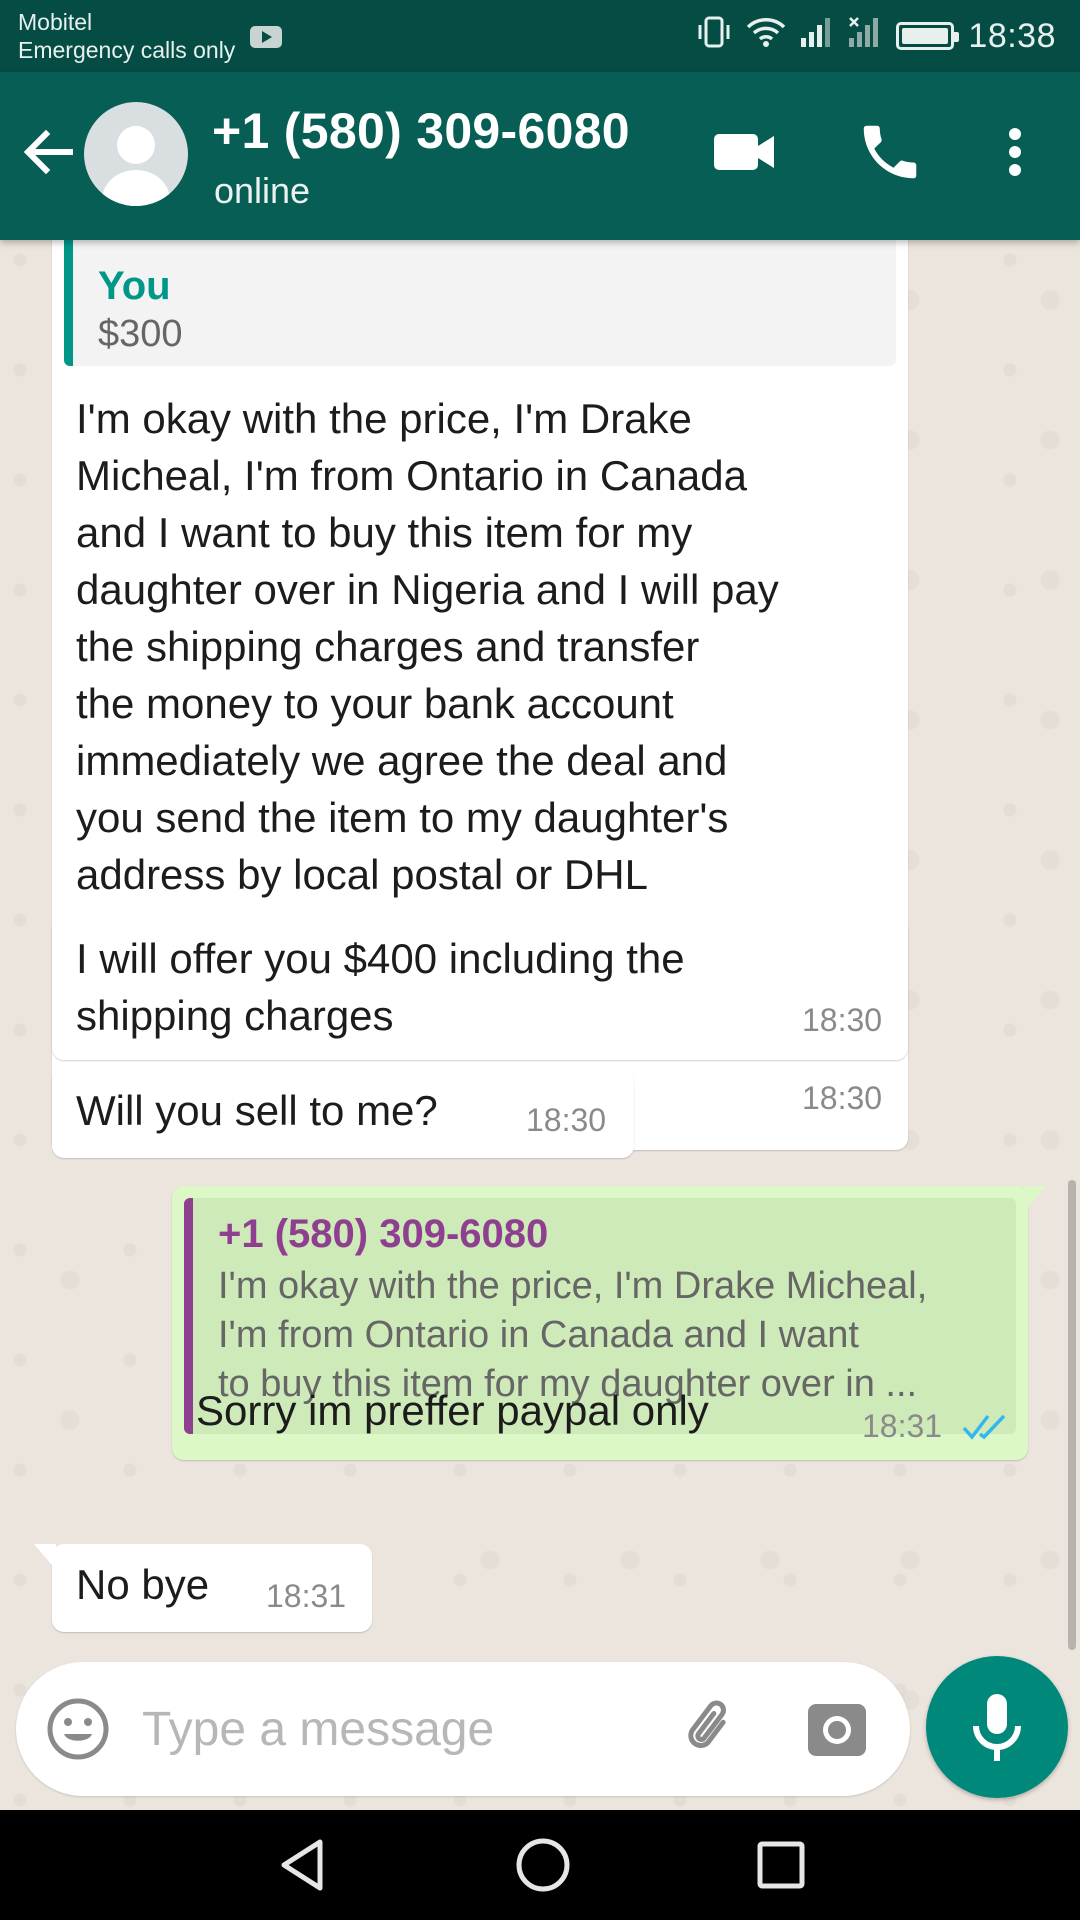  I want to click on emoji-button, so click(78, 1729).